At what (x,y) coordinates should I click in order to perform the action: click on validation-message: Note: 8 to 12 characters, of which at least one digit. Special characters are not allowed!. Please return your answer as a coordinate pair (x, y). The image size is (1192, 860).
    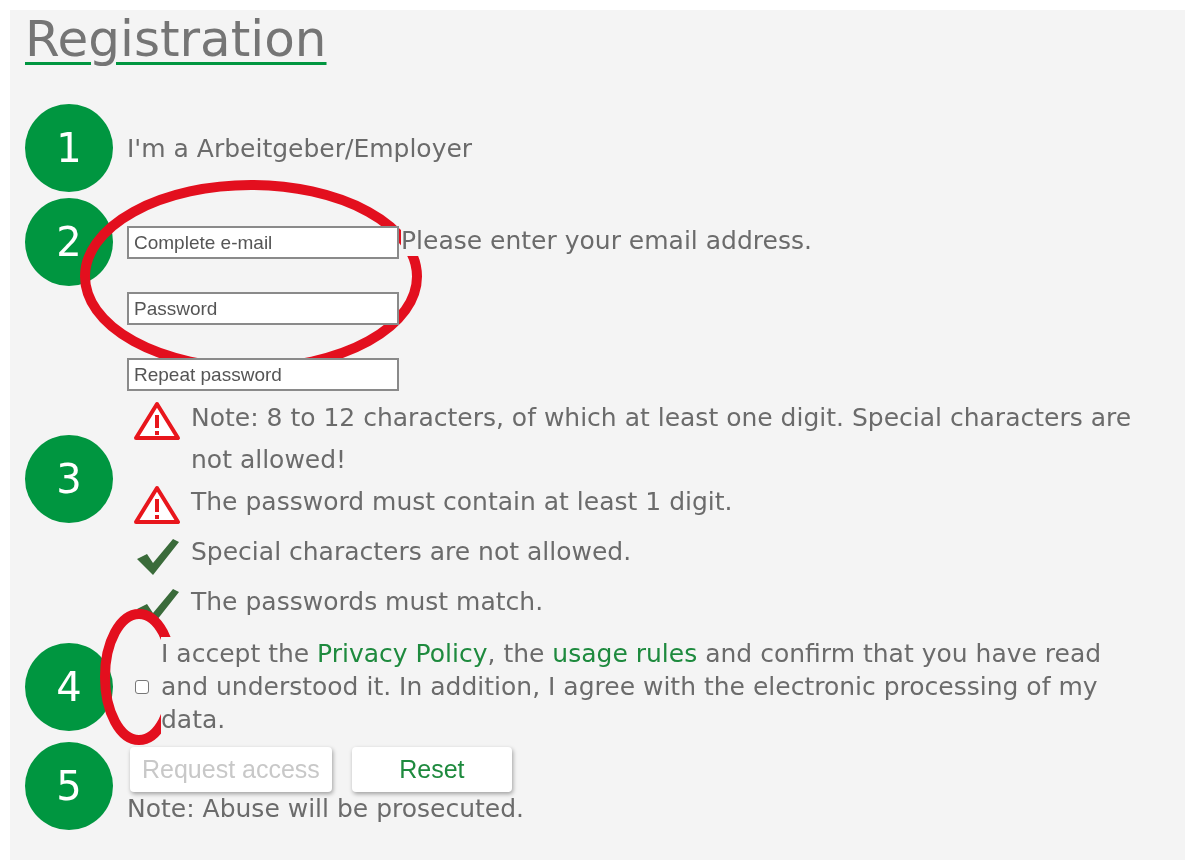
    Looking at the image, I should click on (661, 438).